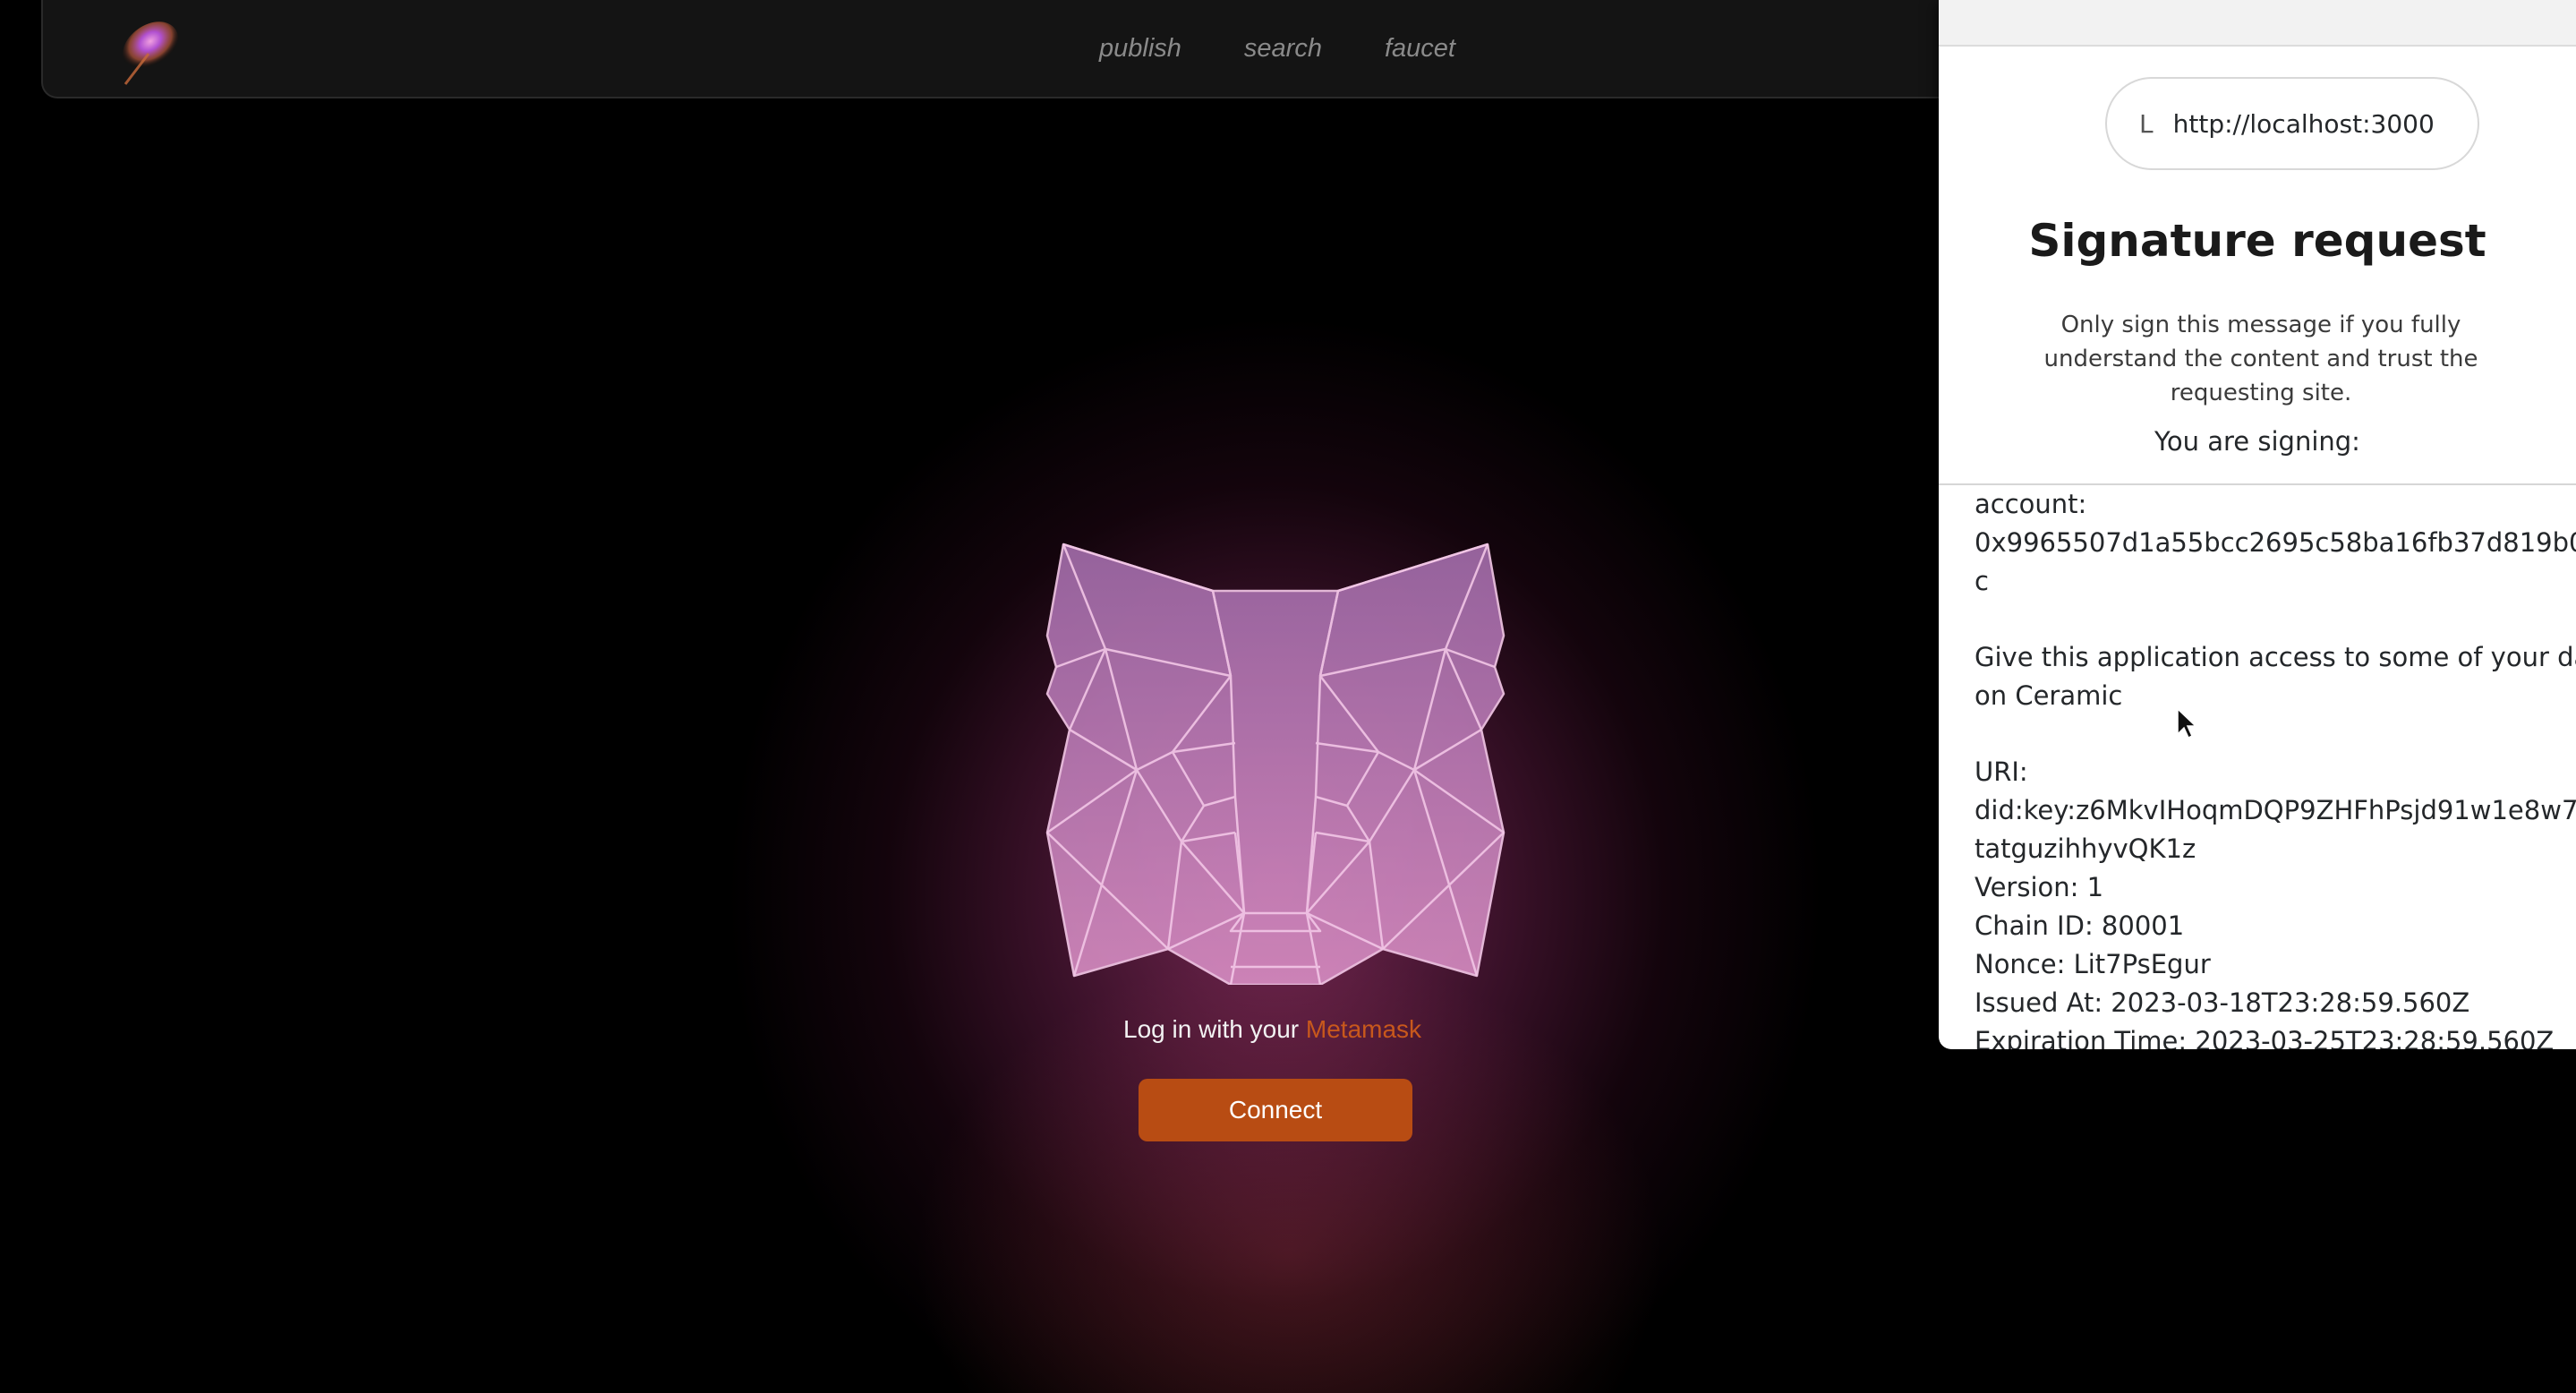  I want to click on origin-url: http://localhost:3000, so click(2303, 124).